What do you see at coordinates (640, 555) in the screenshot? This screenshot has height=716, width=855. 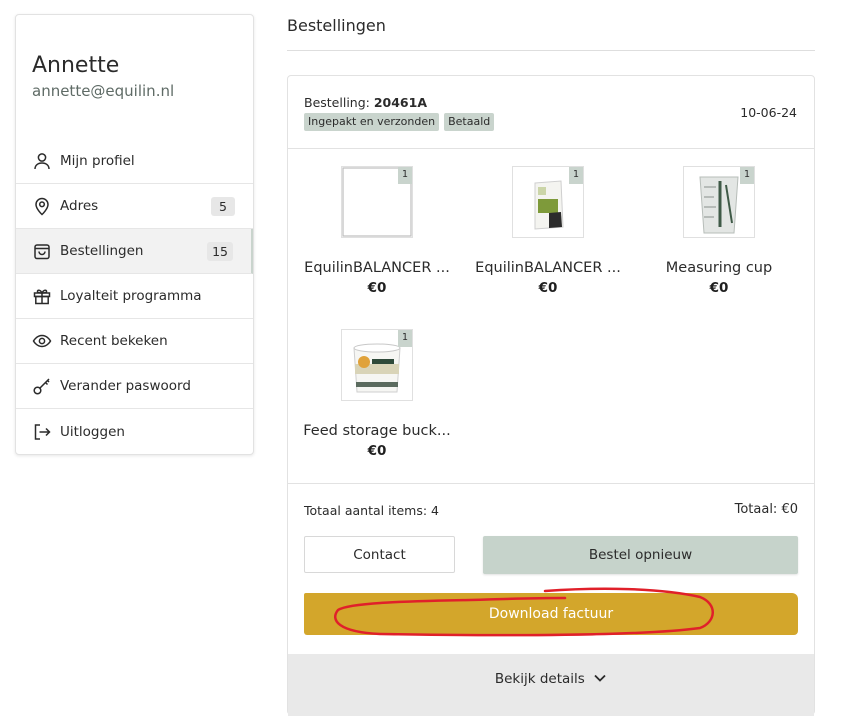 I see `reorder-button: Bestel opnieuw` at bounding box center [640, 555].